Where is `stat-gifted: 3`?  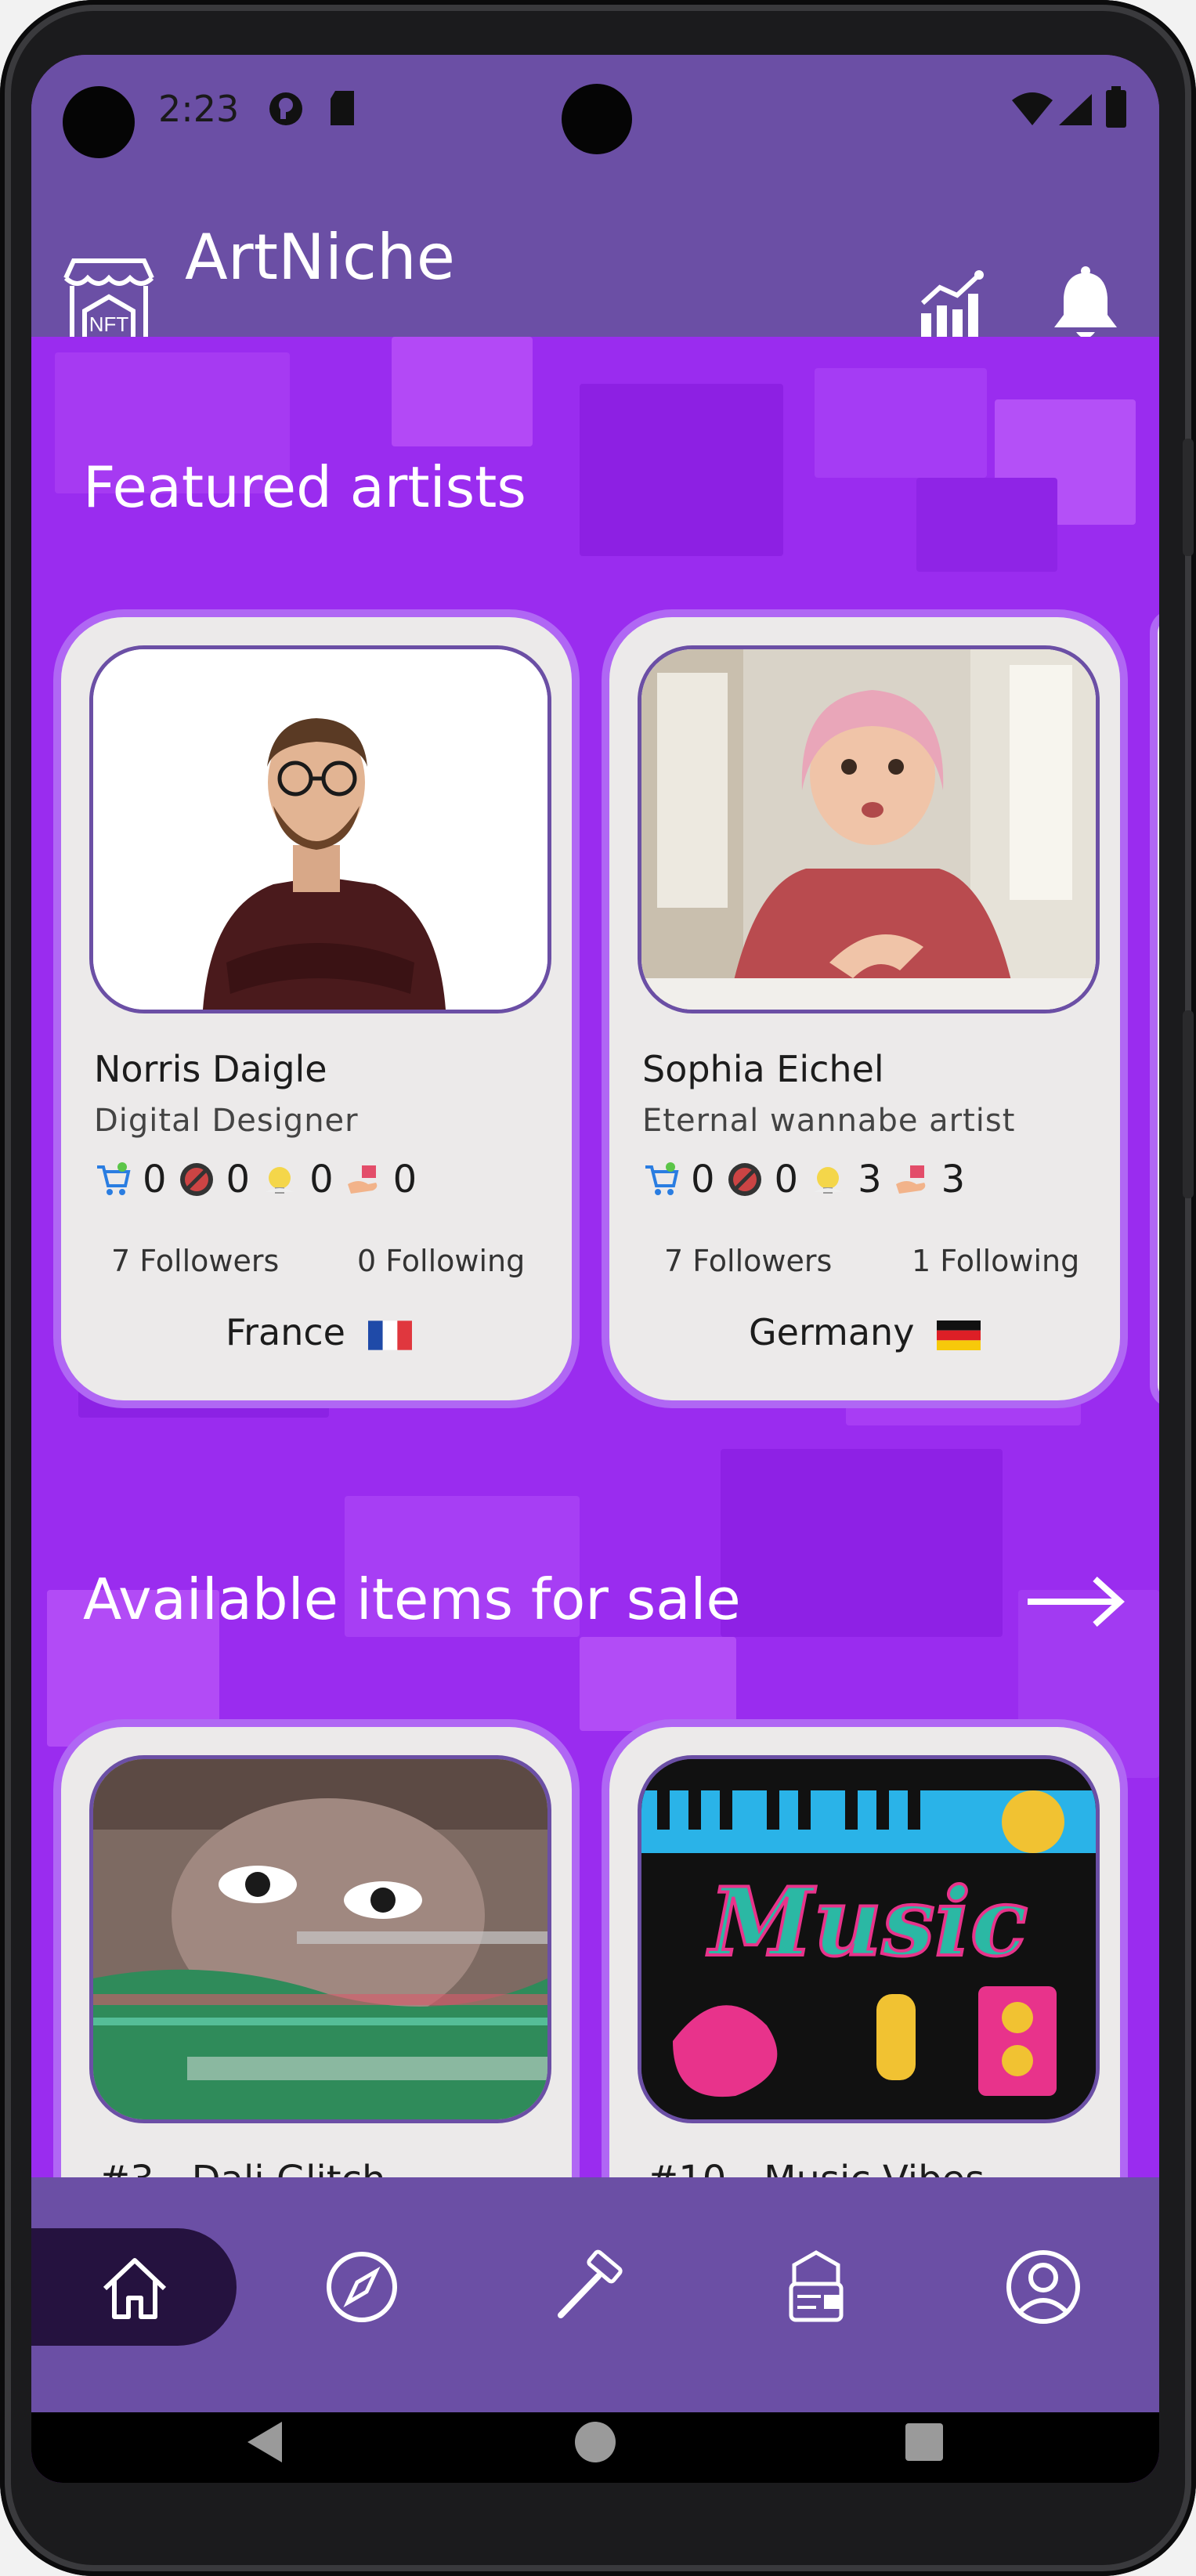 stat-gifted: 3 is located at coordinates (953, 1179).